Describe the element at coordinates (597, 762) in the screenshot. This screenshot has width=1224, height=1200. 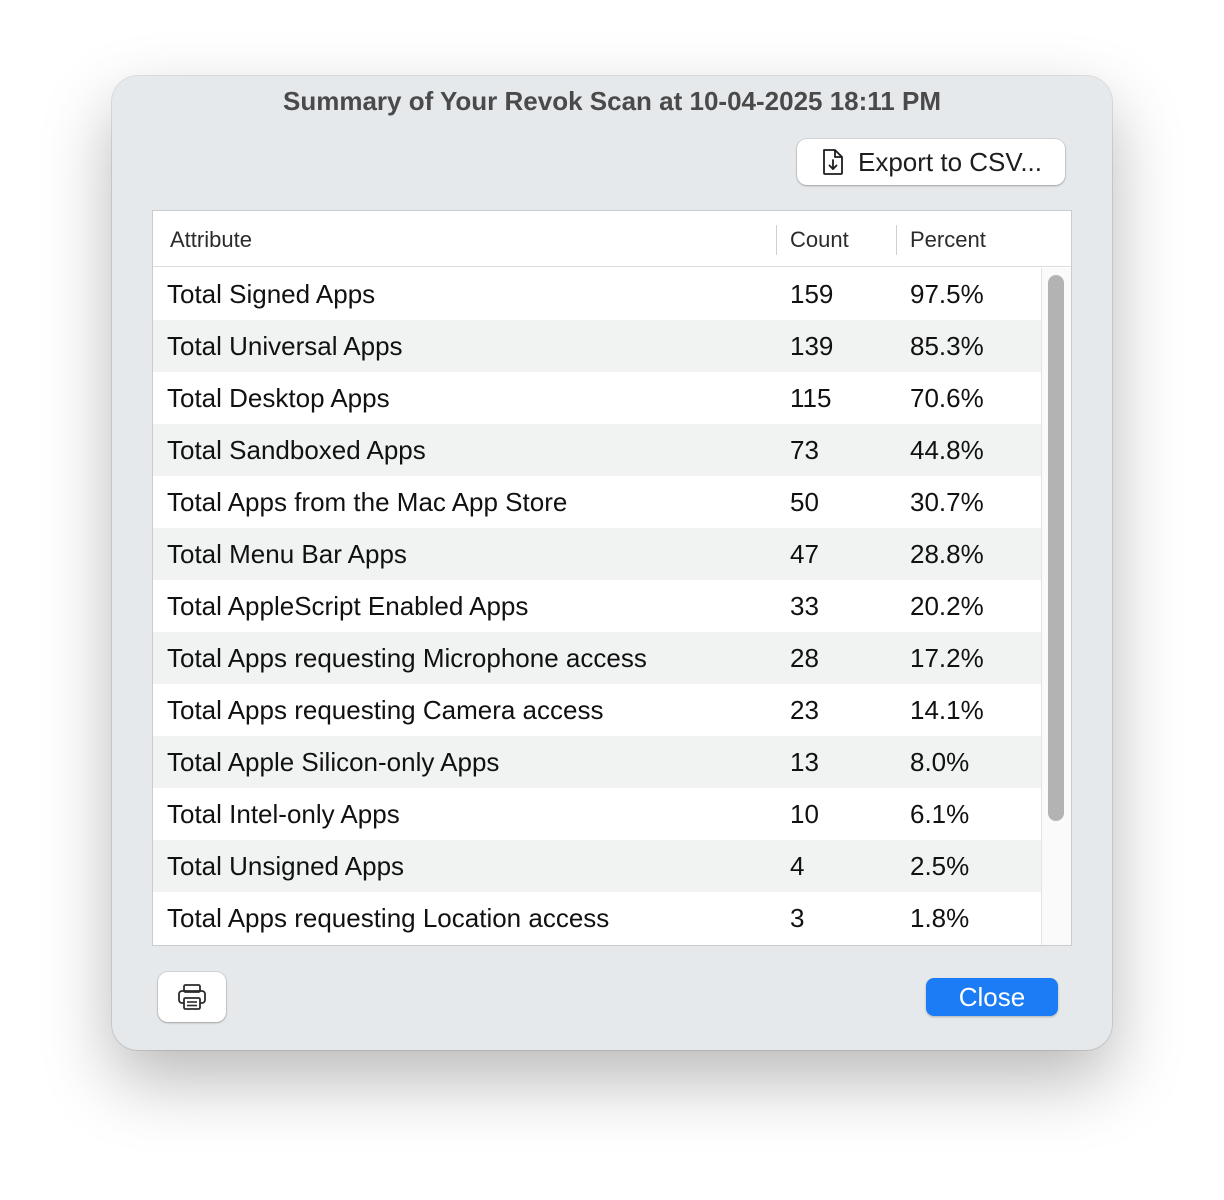
I see `table-row: Total Apple Silicon-only Apps 13 8.0%` at that location.